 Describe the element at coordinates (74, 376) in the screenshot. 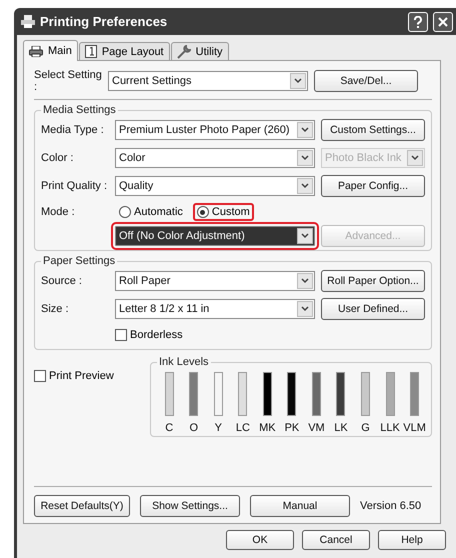

I see `preview-checkbox: Print Preview` at that location.